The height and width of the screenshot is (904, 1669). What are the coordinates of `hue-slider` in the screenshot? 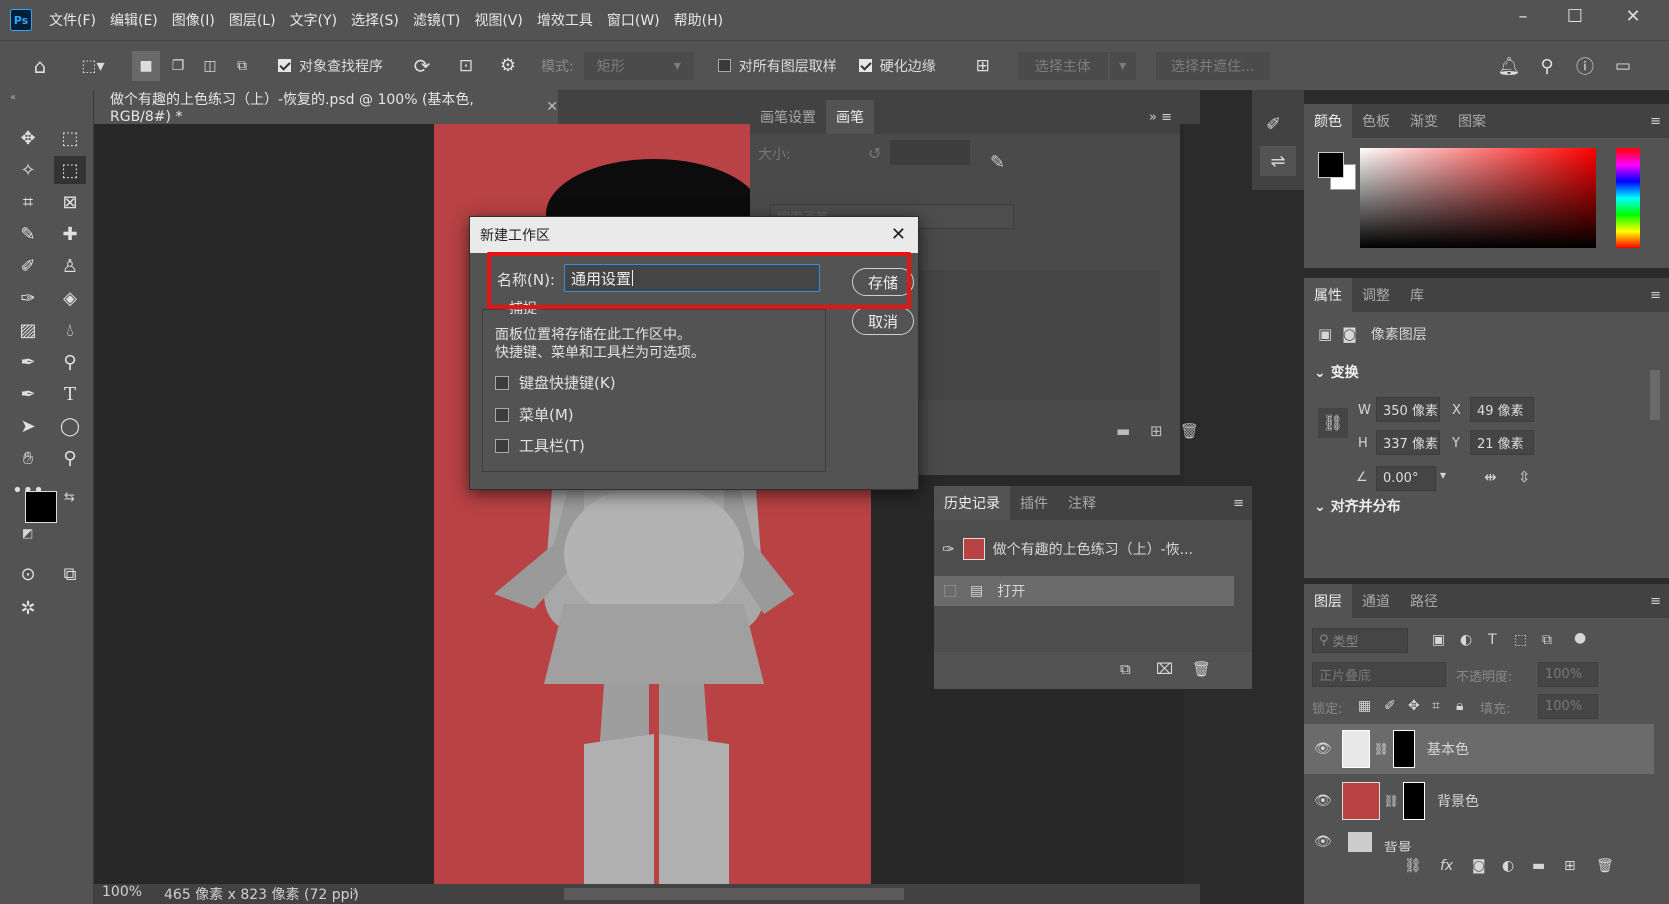 It's located at (1628, 198).